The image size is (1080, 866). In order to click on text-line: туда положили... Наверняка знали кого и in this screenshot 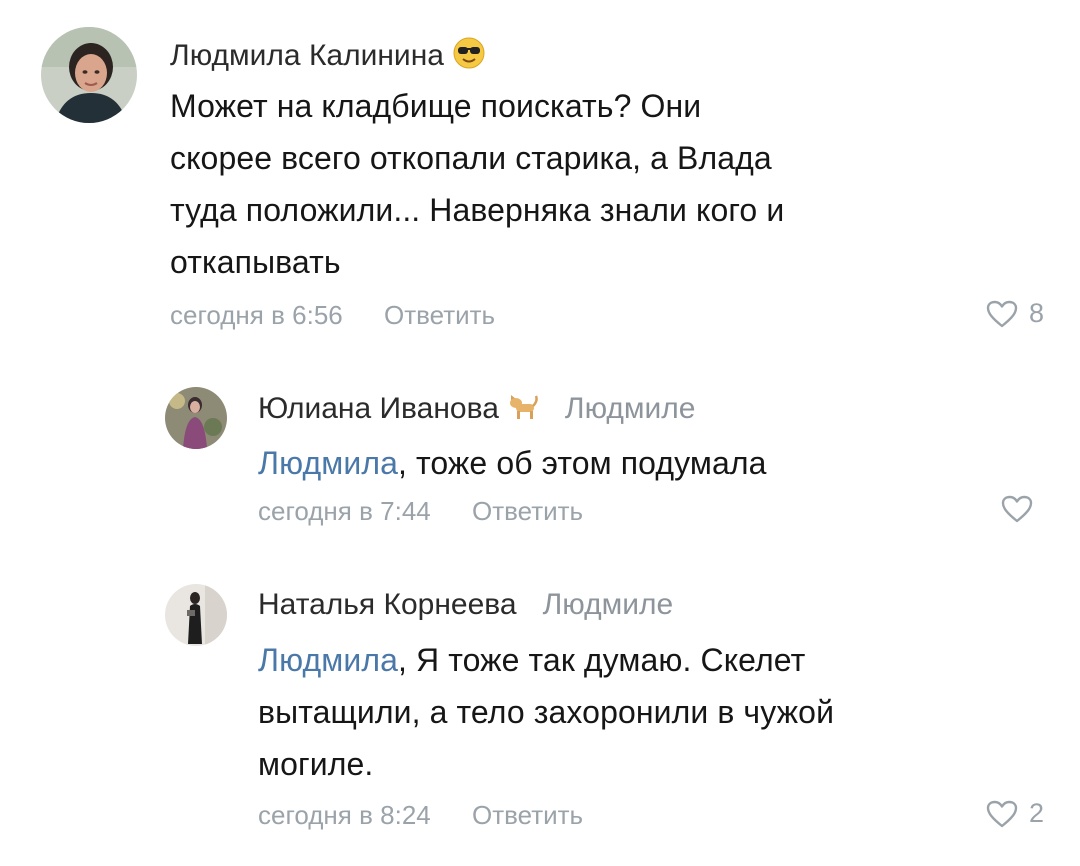, I will do `click(477, 210)`.